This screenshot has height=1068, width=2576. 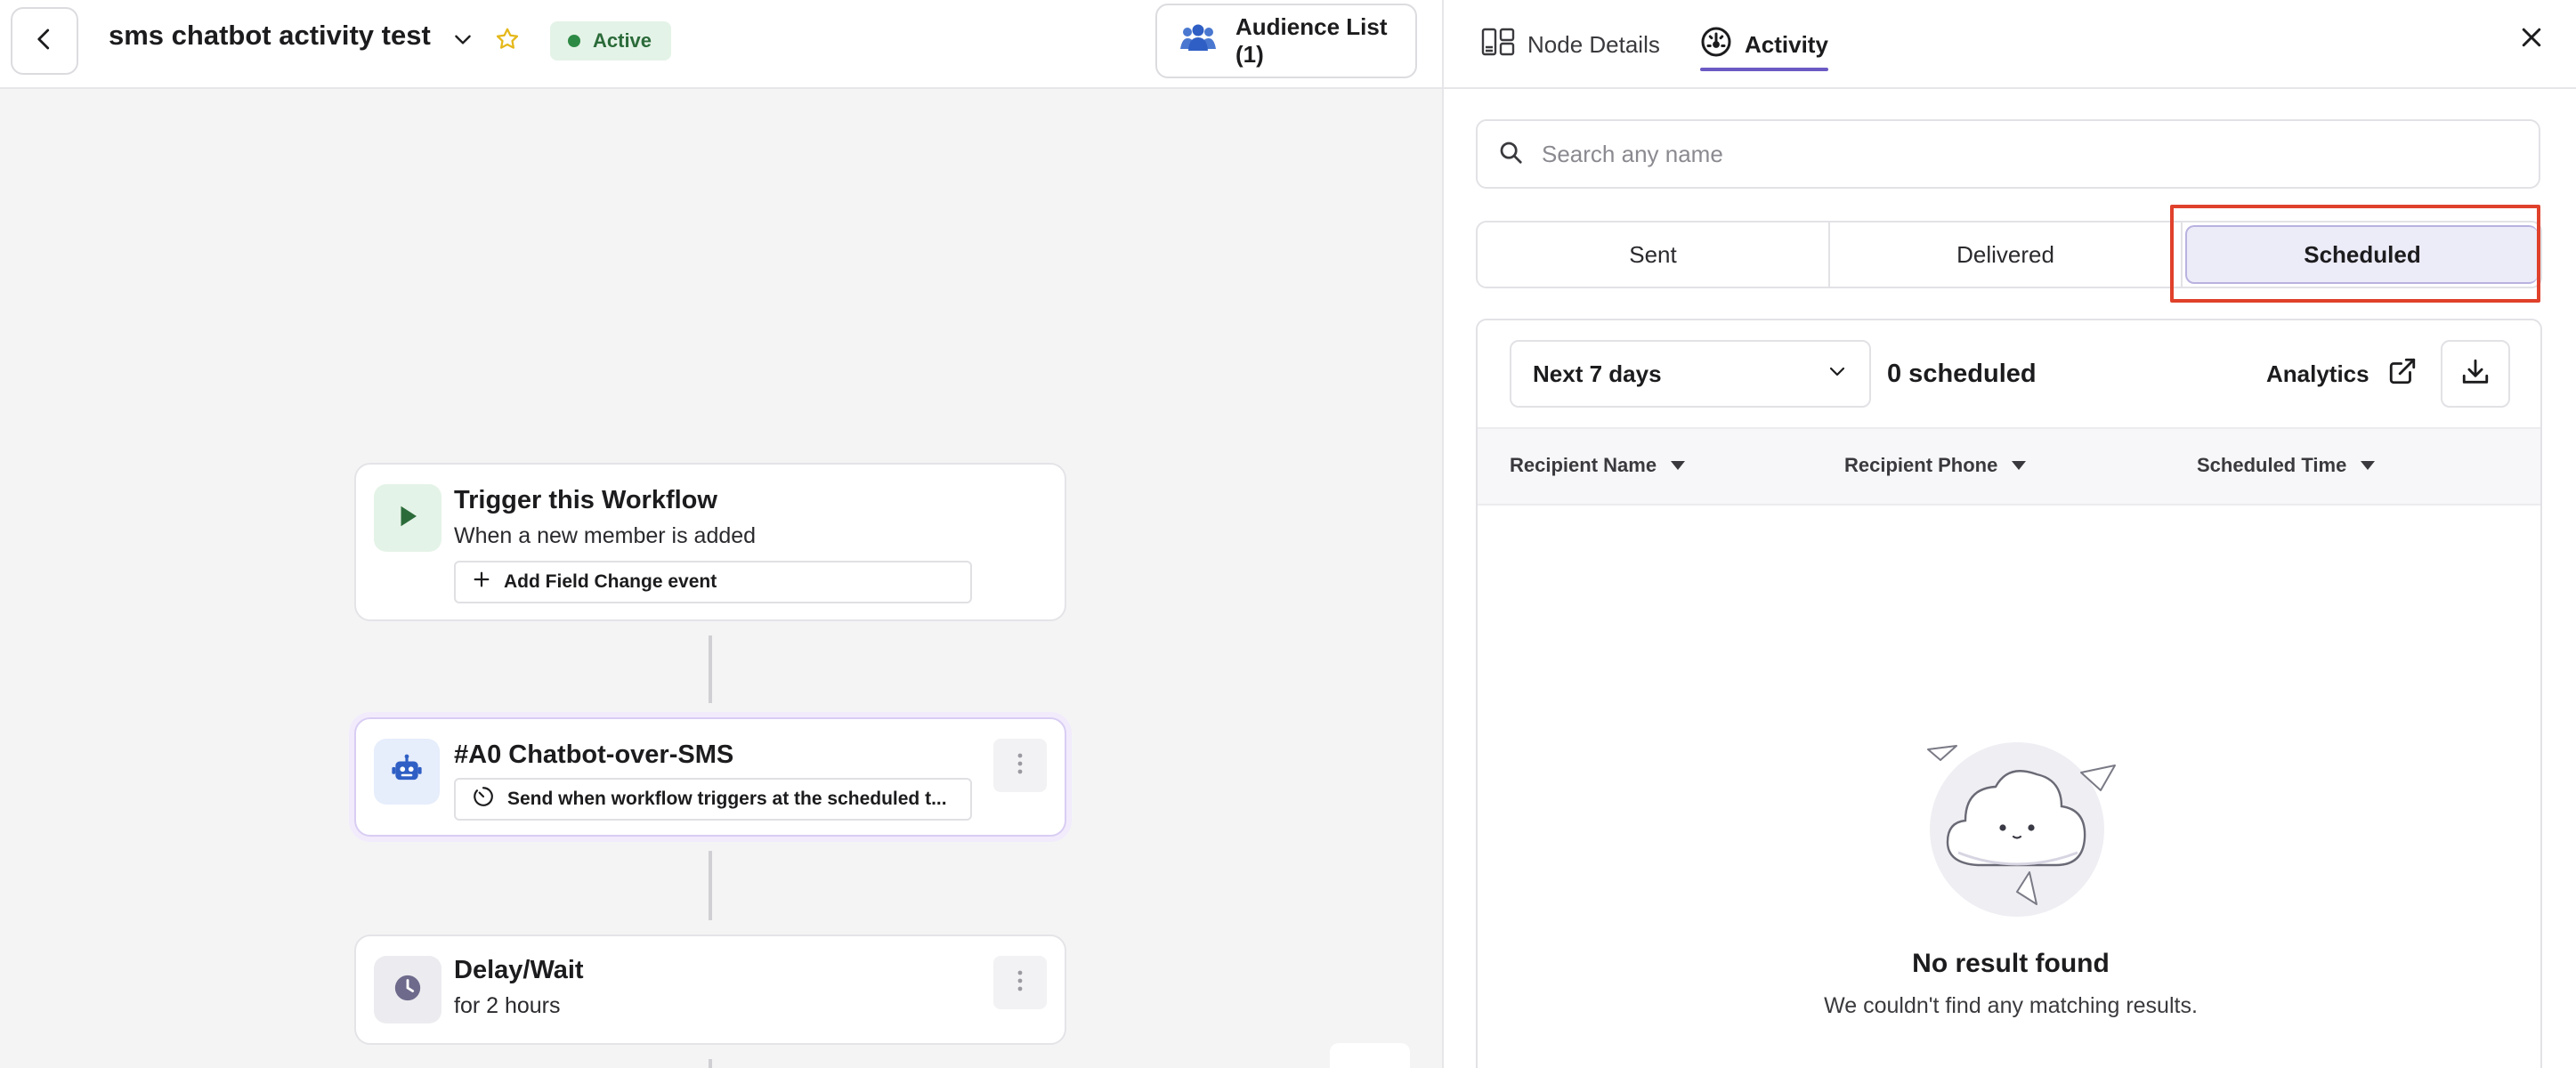 I want to click on delay-node: Delay/Wait for 2 hours, so click(x=710, y=990).